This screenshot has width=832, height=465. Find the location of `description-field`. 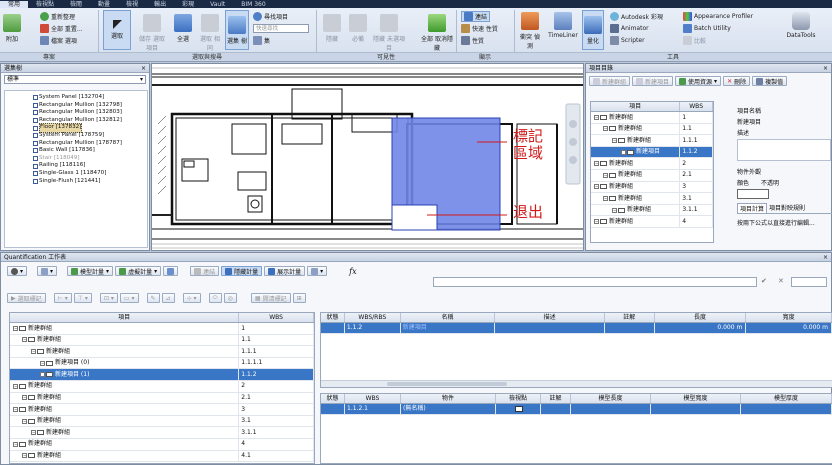

description-field is located at coordinates (784, 150).